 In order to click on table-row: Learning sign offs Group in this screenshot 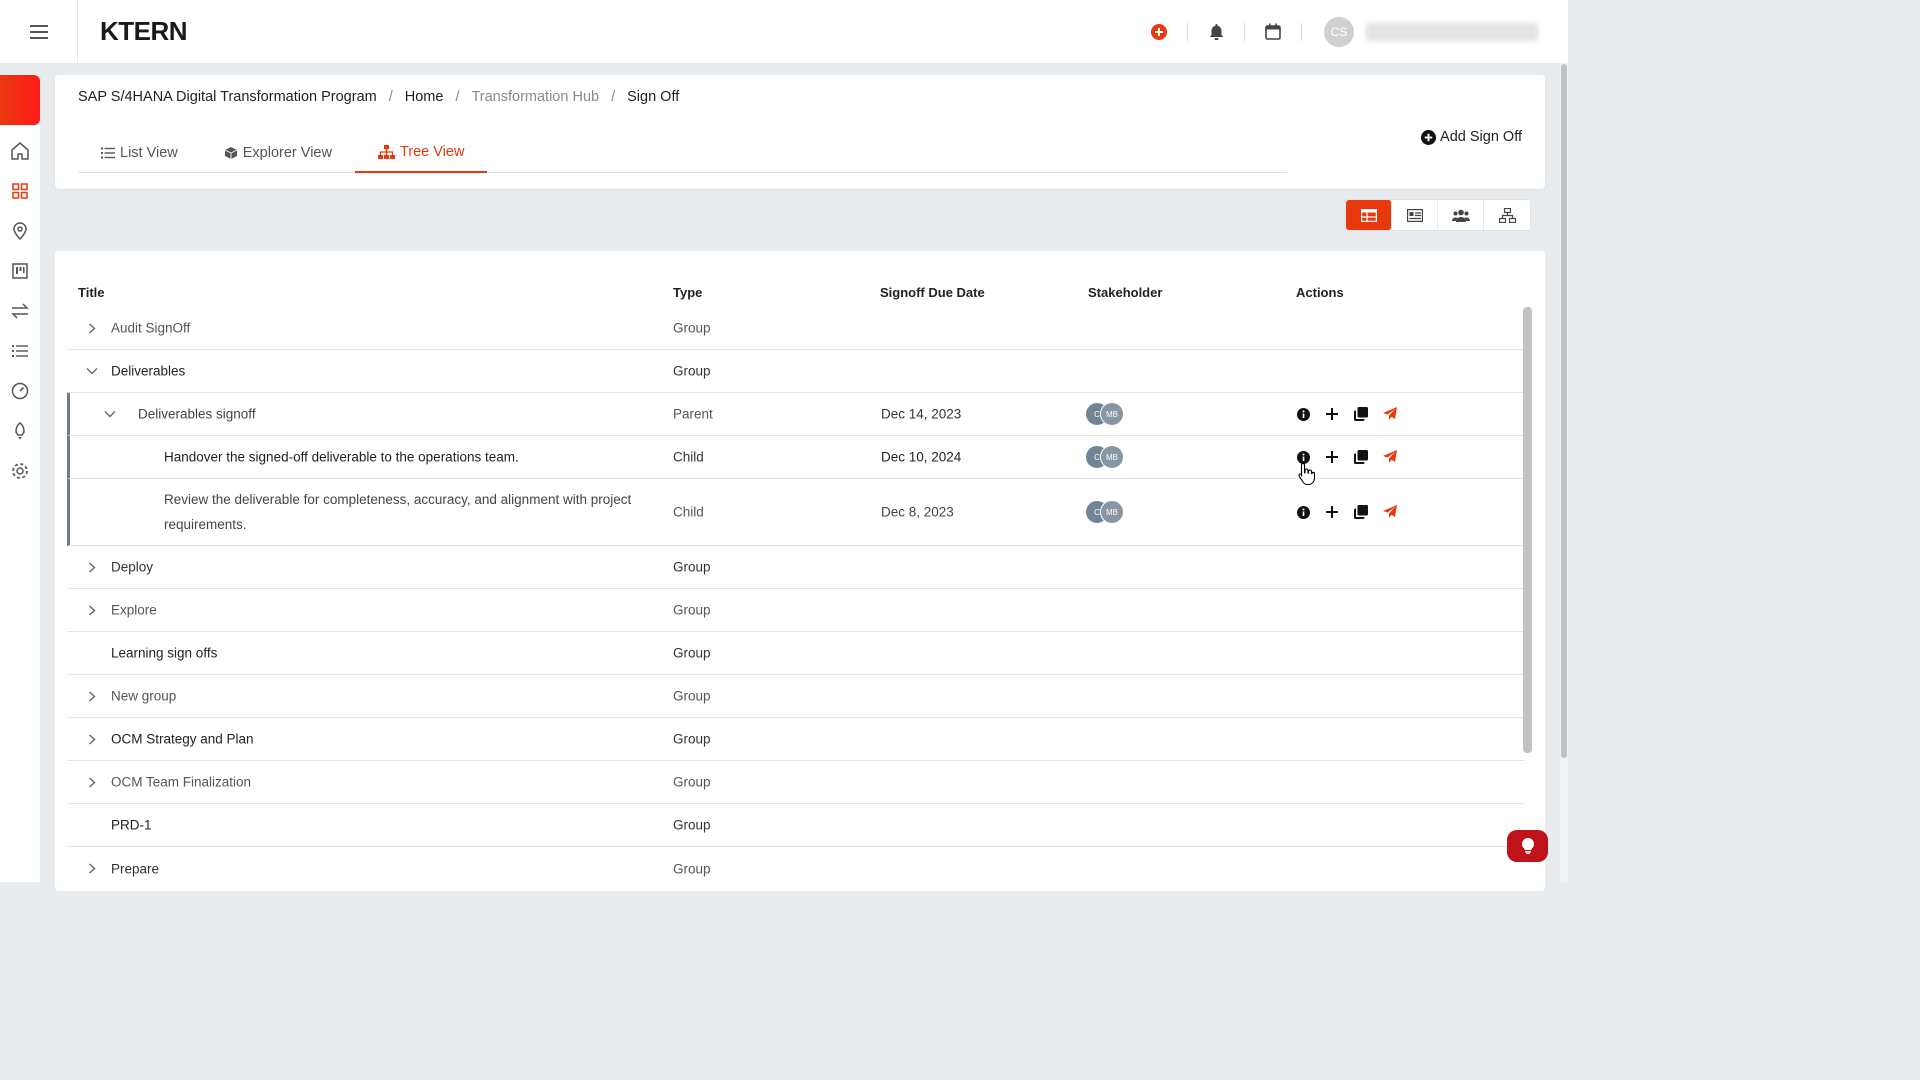, I will do `click(796, 653)`.